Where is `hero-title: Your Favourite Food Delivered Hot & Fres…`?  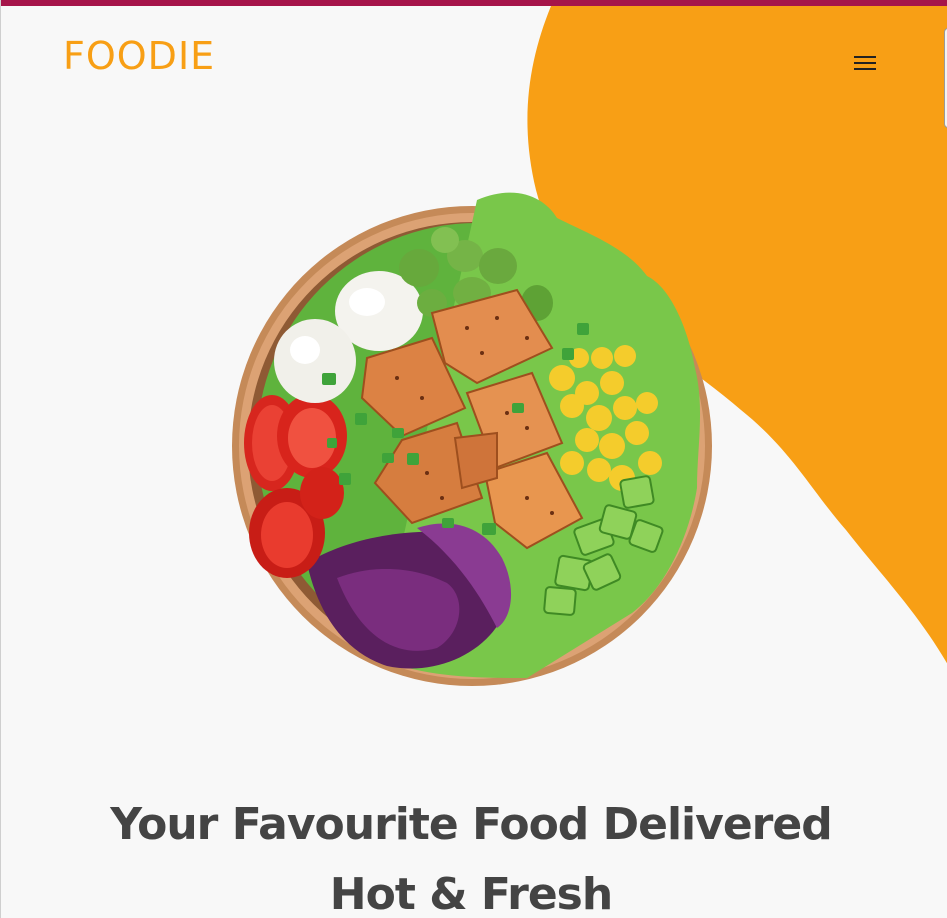
hero-title: Your Favourite Food Delivered Hot & Fres… is located at coordinates (471, 854).